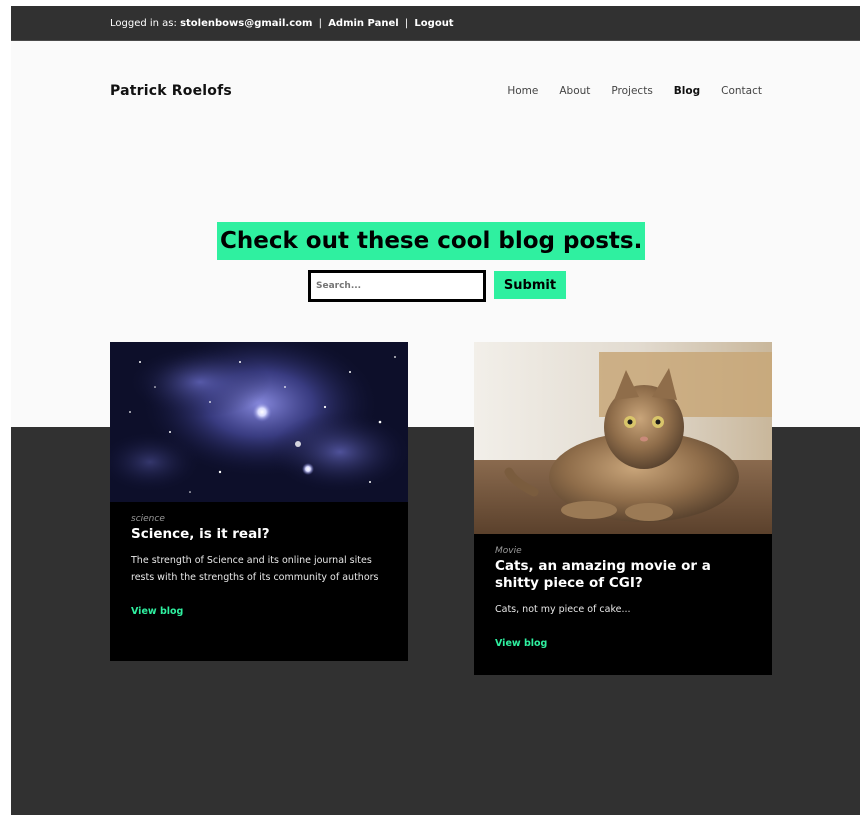  What do you see at coordinates (171, 91) in the screenshot?
I see `site-brand: Patrick Roelofs` at bounding box center [171, 91].